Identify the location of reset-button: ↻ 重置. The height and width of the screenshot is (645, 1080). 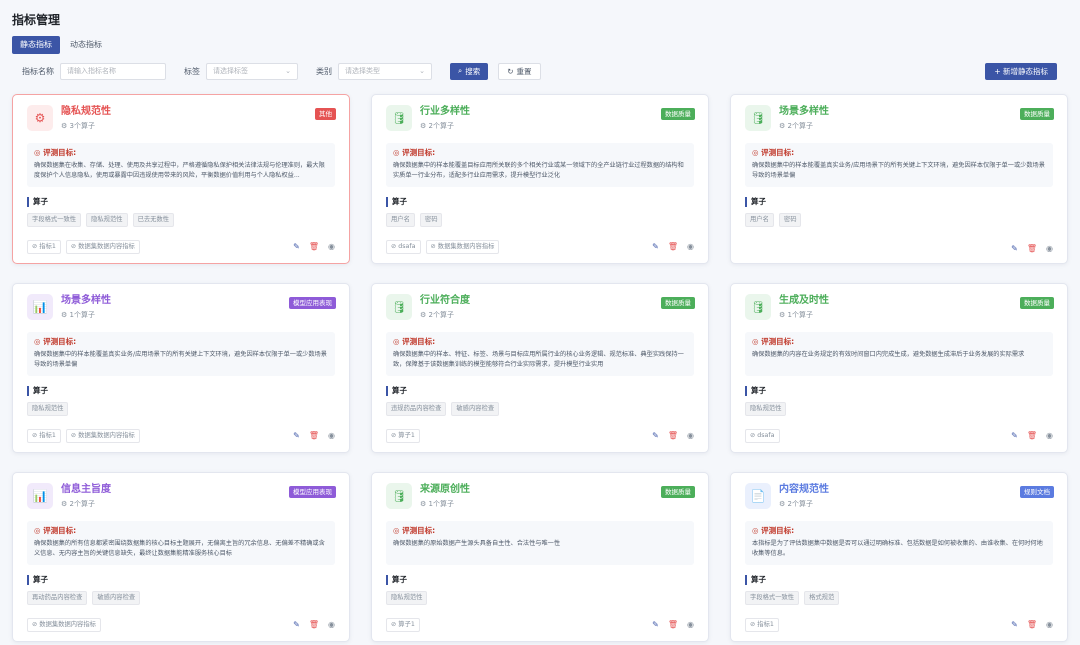
(519, 71).